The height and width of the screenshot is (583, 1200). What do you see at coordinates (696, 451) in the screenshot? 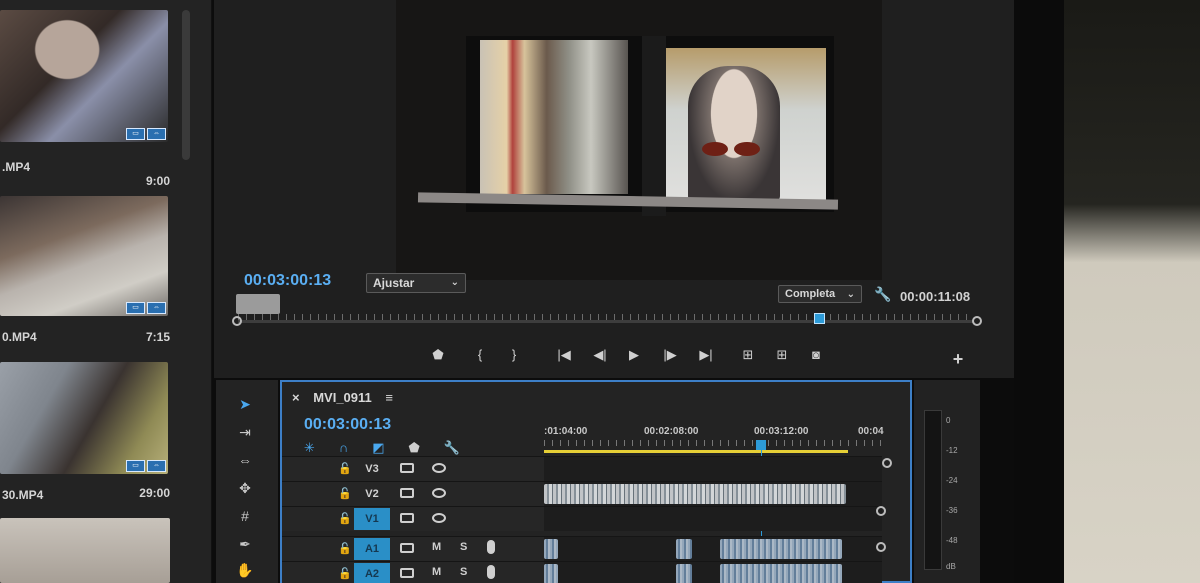
I see `work-area-bar` at bounding box center [696, 451].